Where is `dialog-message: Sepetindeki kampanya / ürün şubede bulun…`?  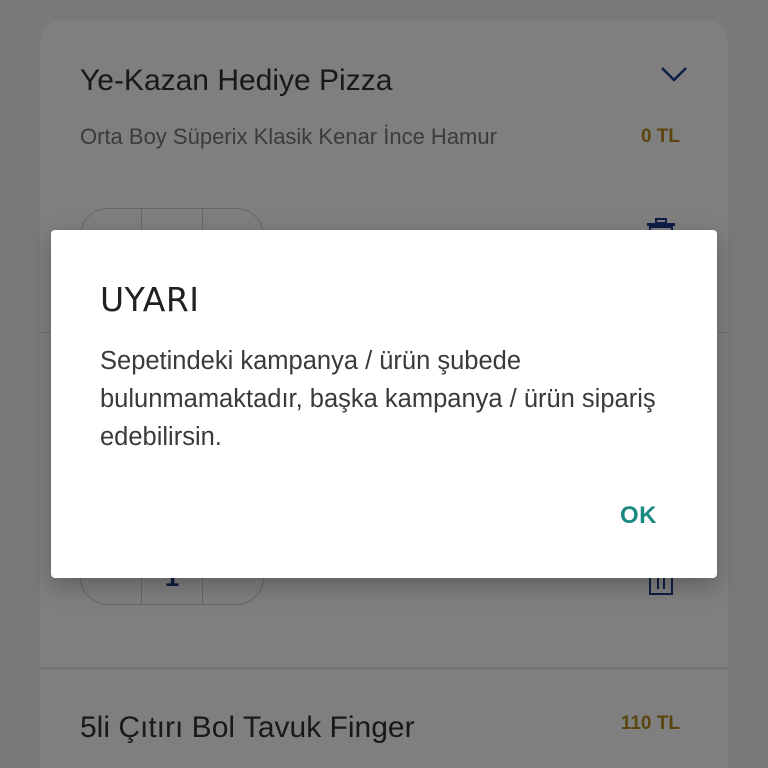 dialog-message: Sepetindeki kampanya / ürün şubede bulun… is located at coordinates (378, 399).